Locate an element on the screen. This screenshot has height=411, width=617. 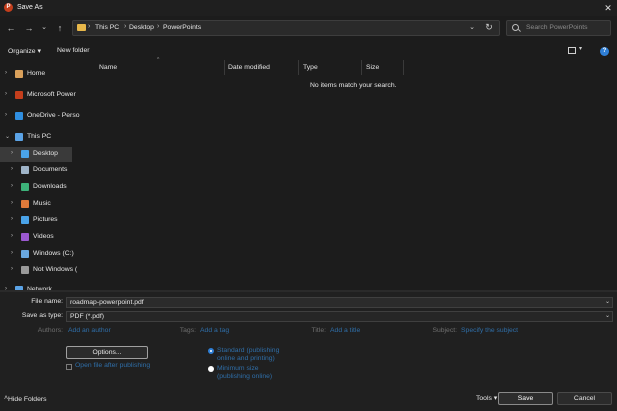
column-header-date-modified: Date modified is located at coordinates (249, 69).